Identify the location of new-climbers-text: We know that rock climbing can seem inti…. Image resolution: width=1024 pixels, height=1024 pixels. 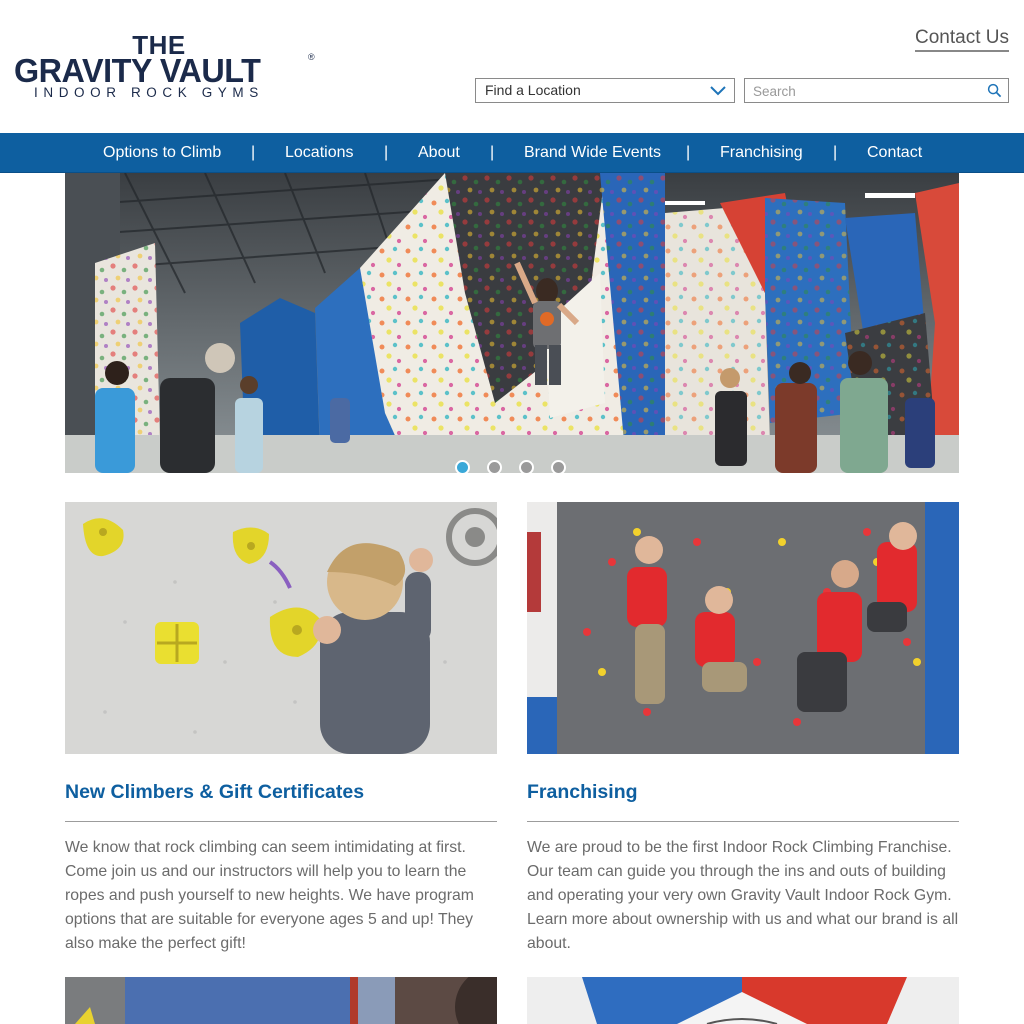
(269, 895).